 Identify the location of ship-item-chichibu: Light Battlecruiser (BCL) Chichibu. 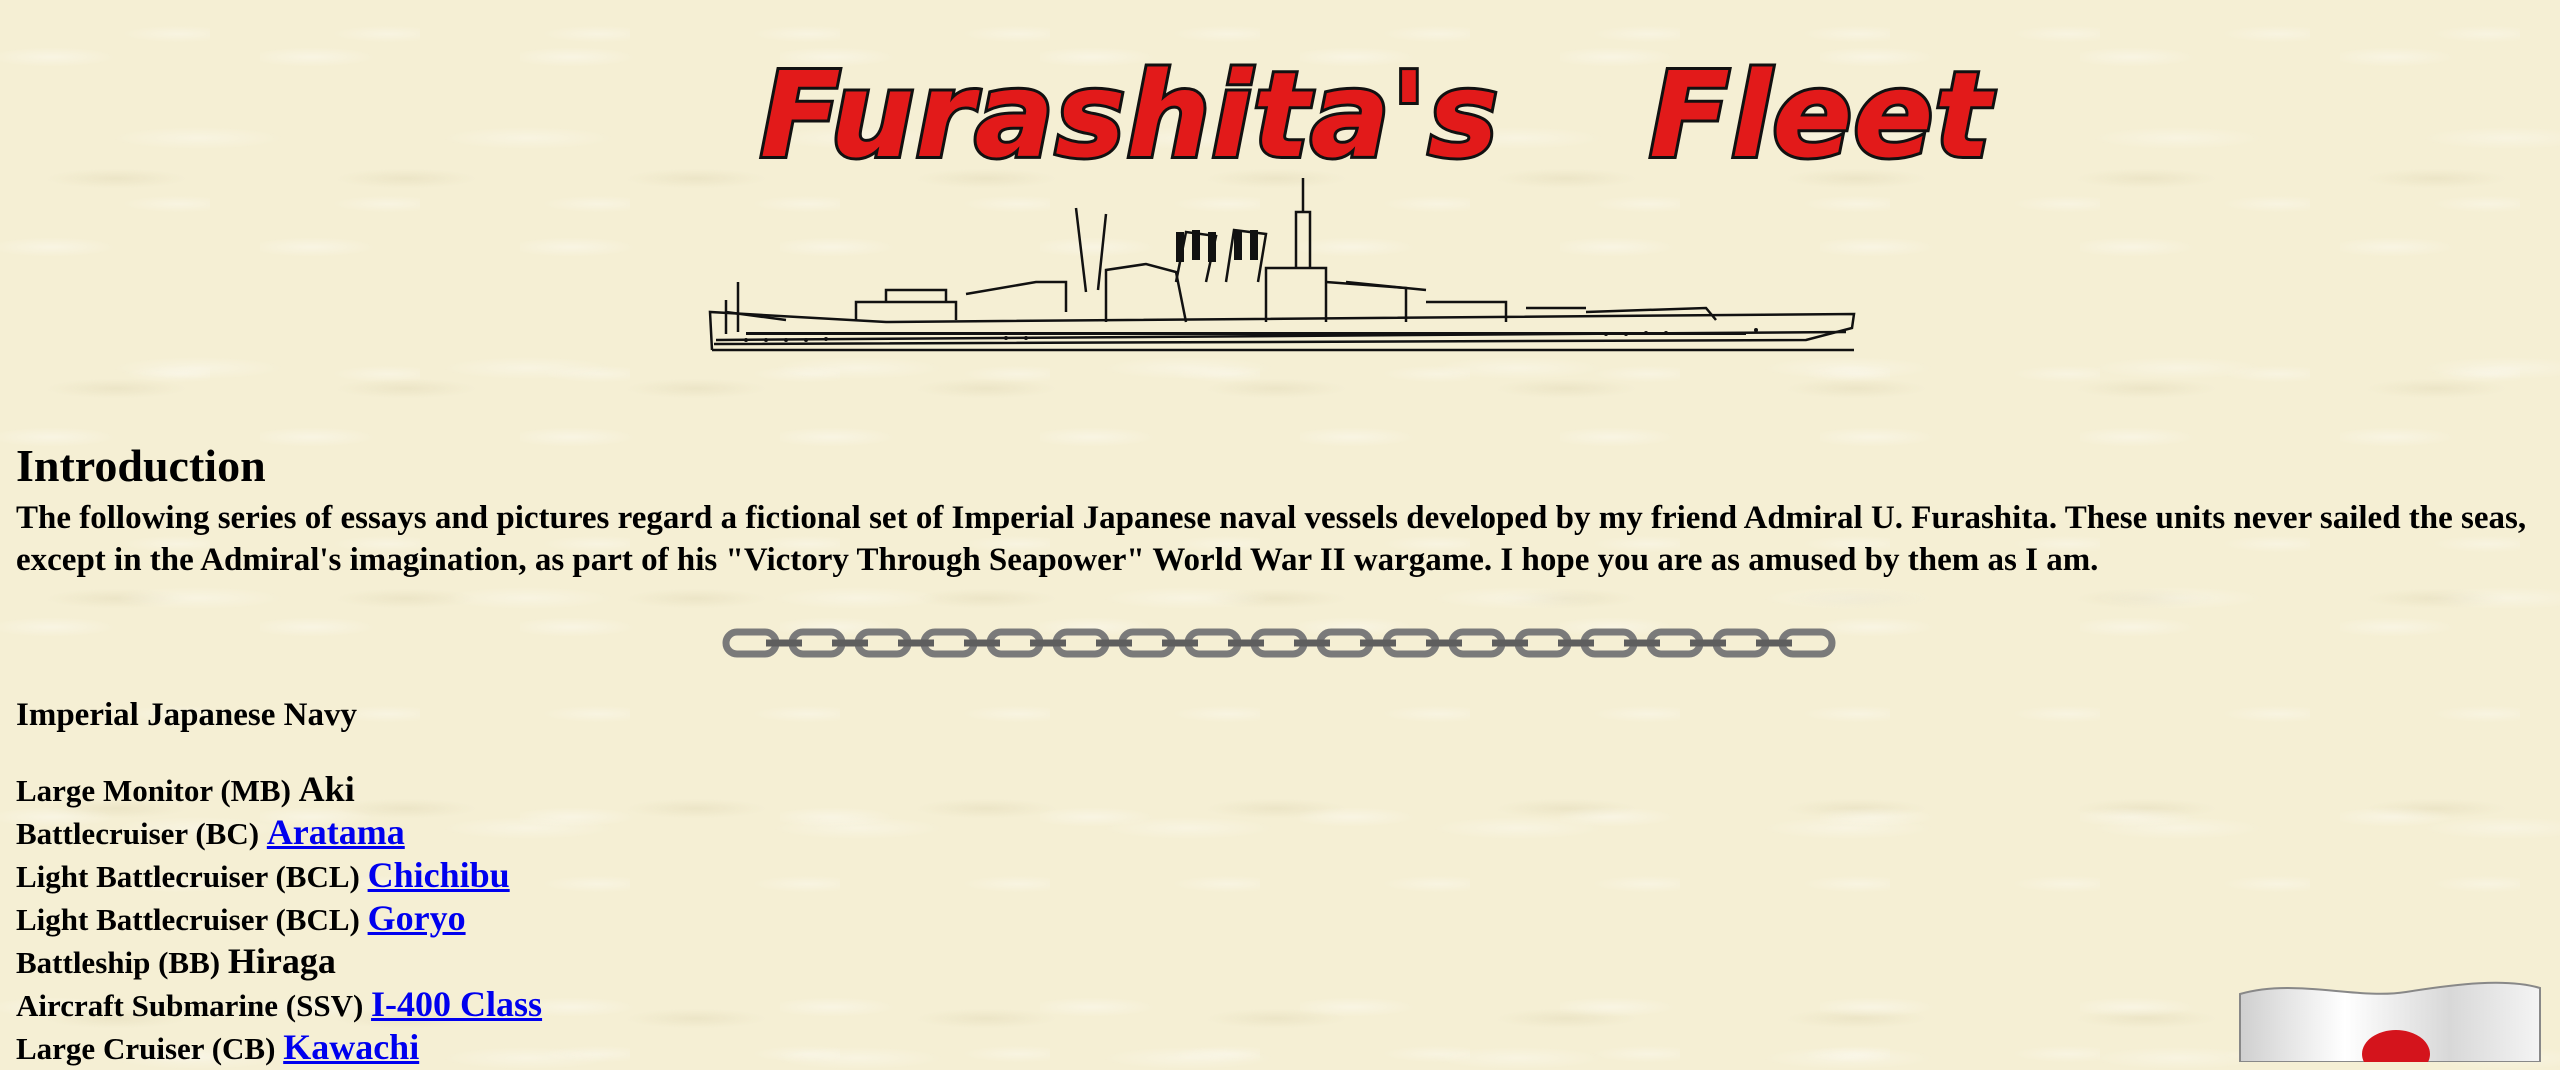
(279, 875).